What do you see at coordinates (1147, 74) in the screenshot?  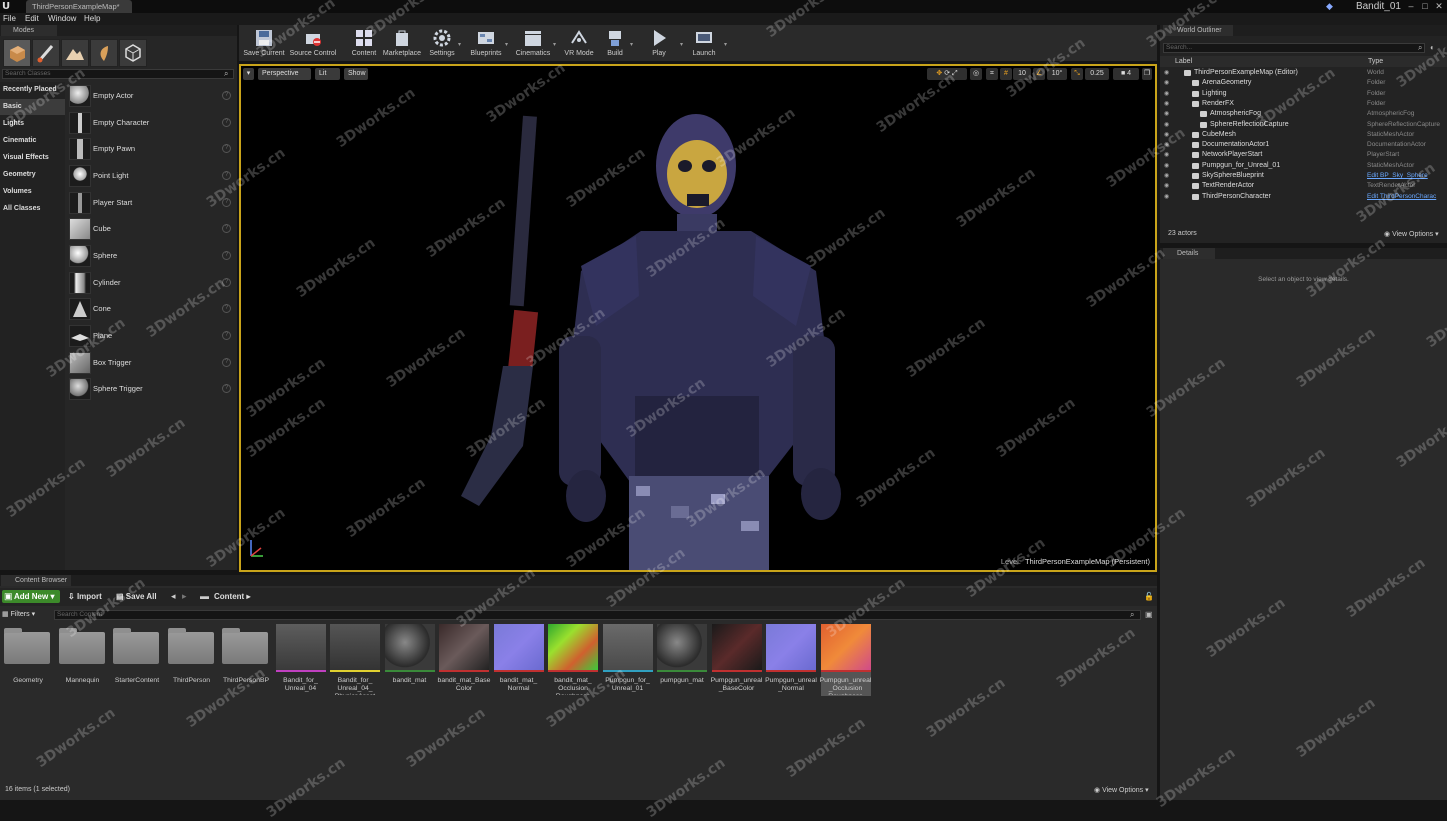 I see `maximize-viewport-icon: ❐` at bounding box center [1147, 74].